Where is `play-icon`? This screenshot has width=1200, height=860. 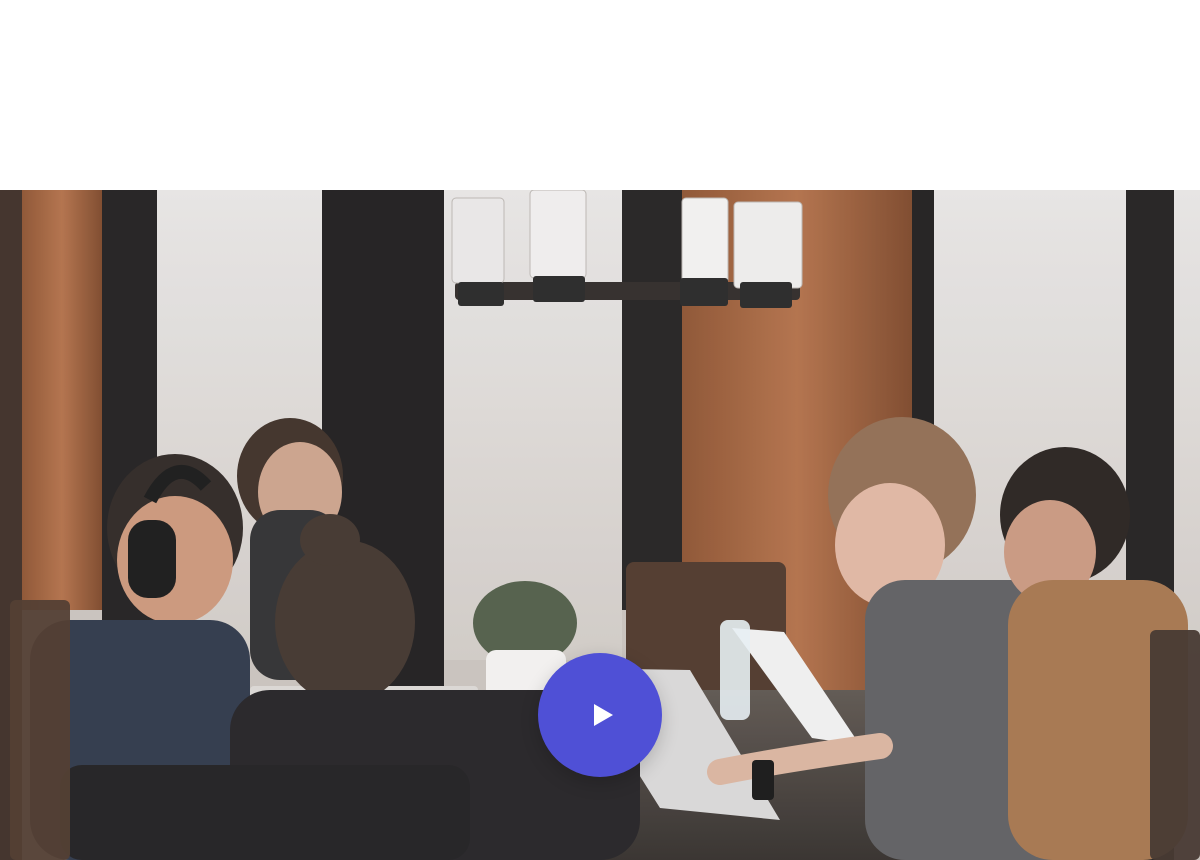
play-icon is located at coordinates (603, 715).